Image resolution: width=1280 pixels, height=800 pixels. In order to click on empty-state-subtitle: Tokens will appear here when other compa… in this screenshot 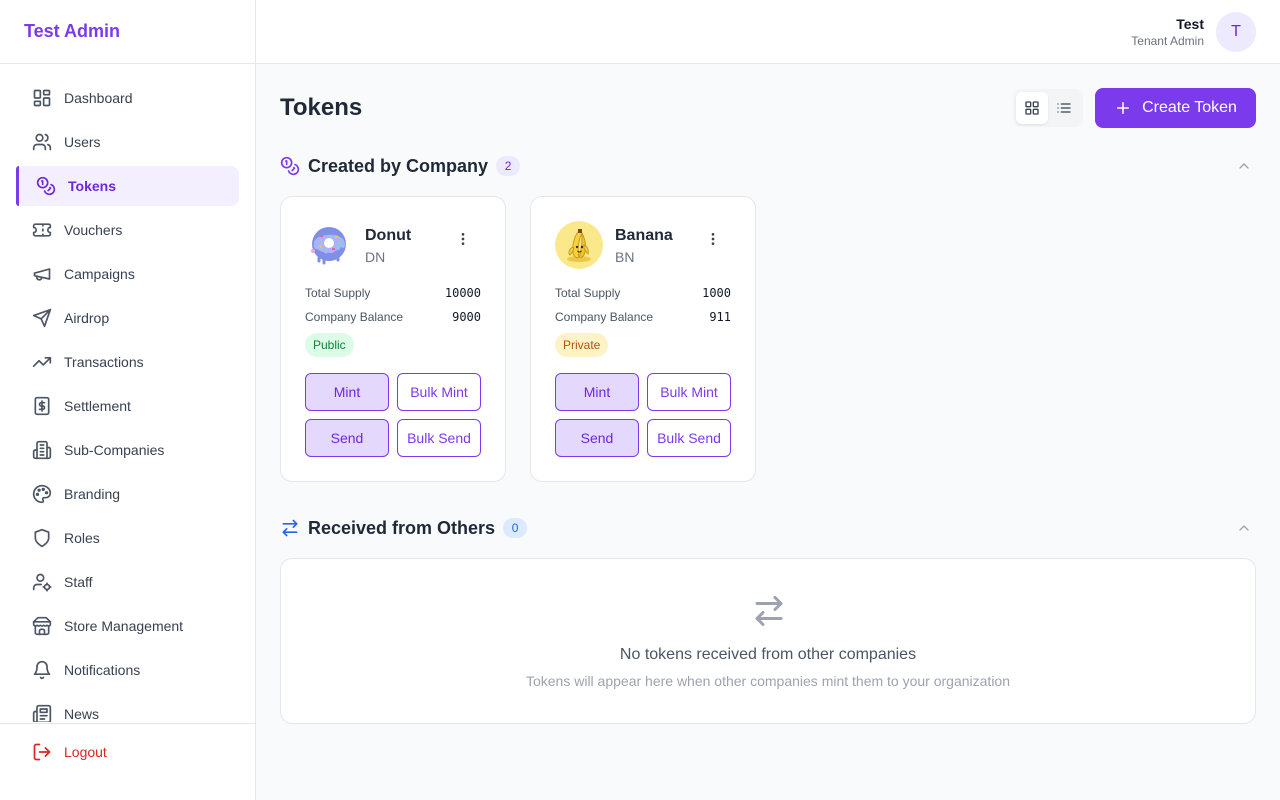, I will do `click(768, 681)`.